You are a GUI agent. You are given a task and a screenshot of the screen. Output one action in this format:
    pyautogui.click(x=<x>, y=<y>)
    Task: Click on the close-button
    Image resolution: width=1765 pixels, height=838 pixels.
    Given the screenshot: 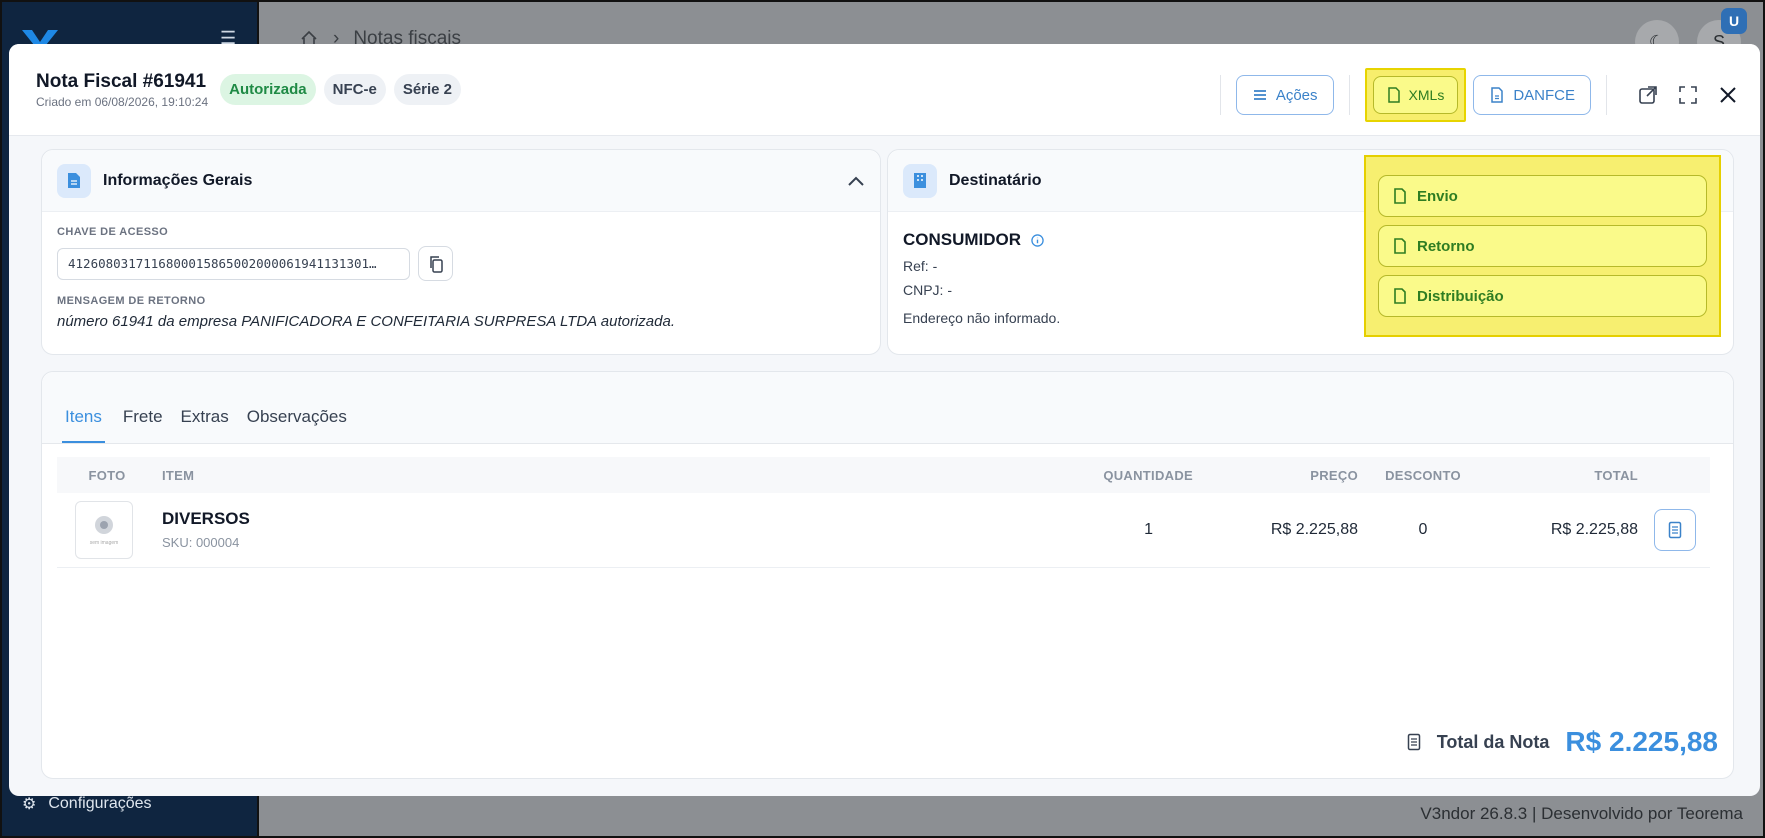 What is the action you would take?
    pyautogui.click(x=1728, y=95)
    